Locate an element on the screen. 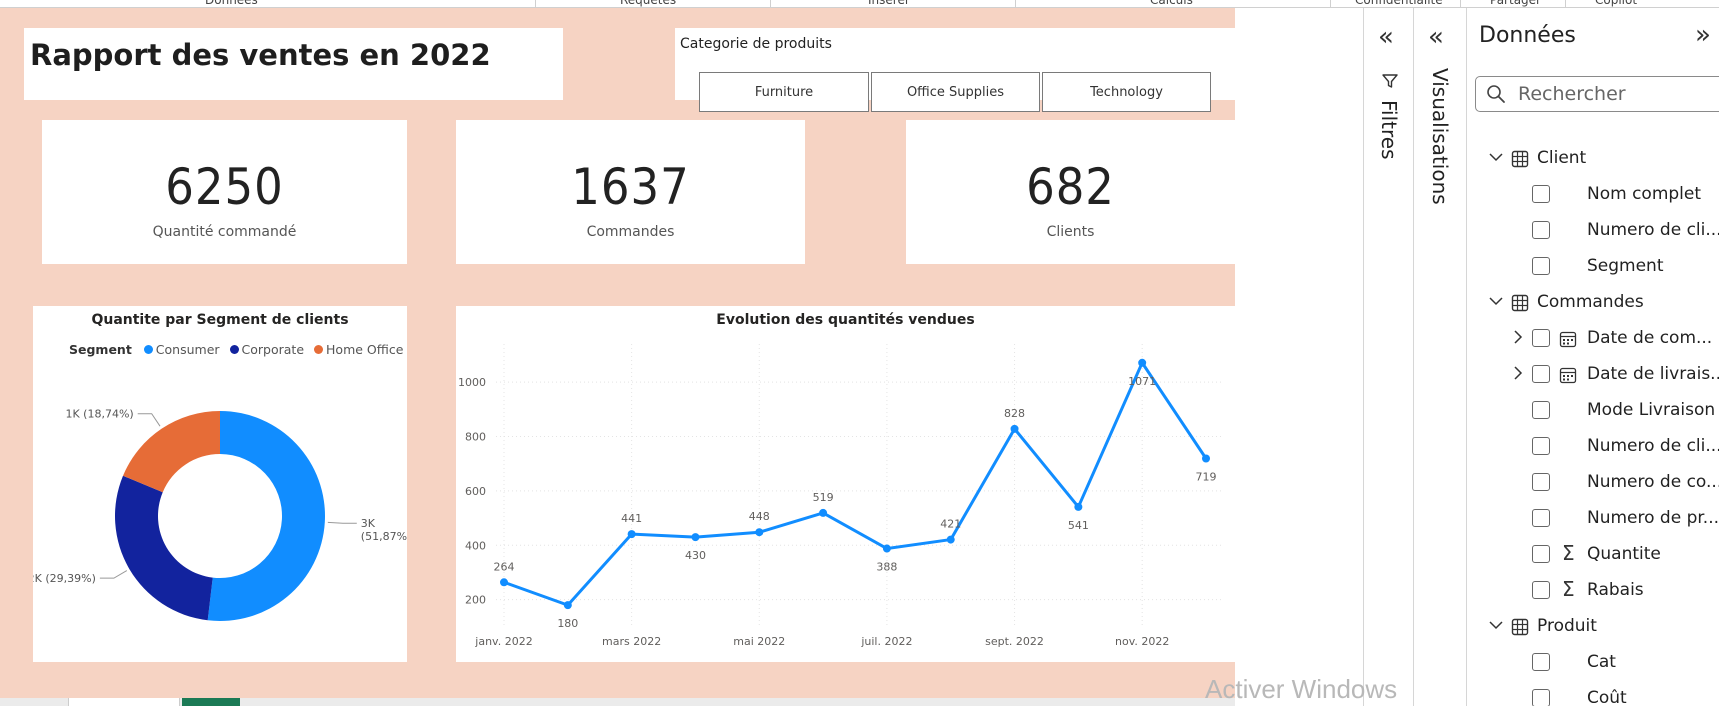 The width and height of the screenshot is (1719, 706). slicer-option-technology: Technology is located at coordinates (1126, 92).